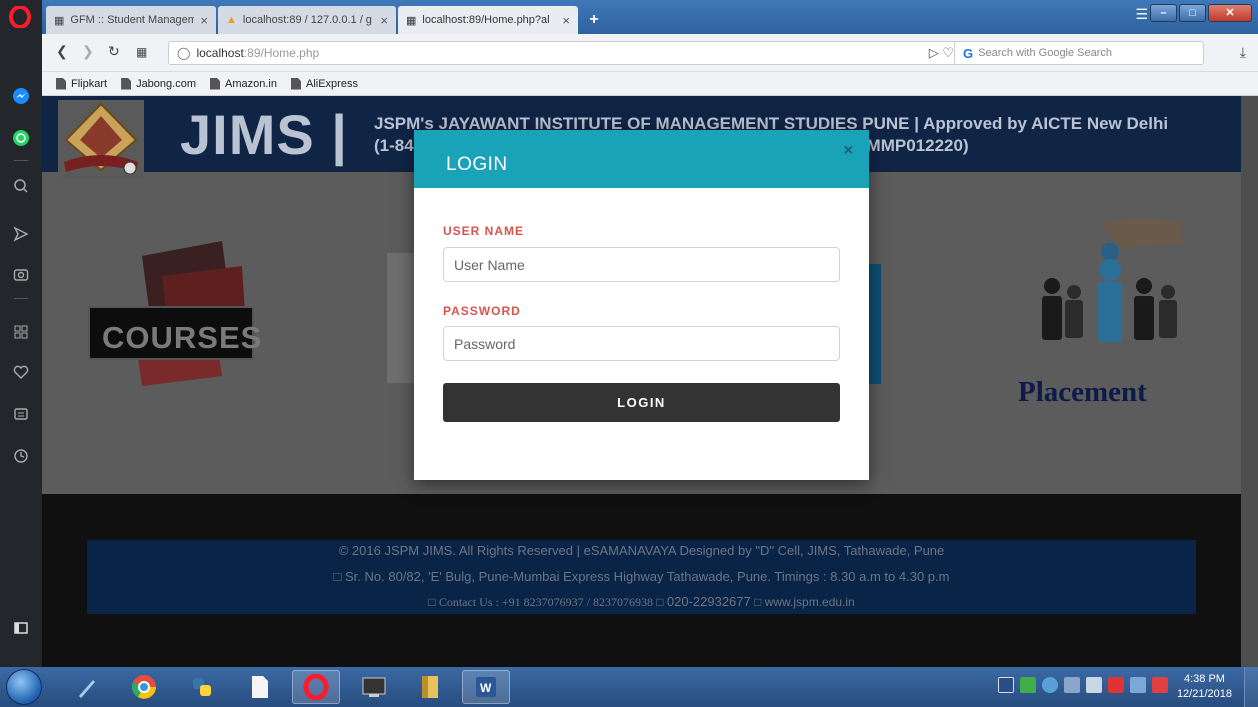  I want to click on start-button, so click(24, 687).